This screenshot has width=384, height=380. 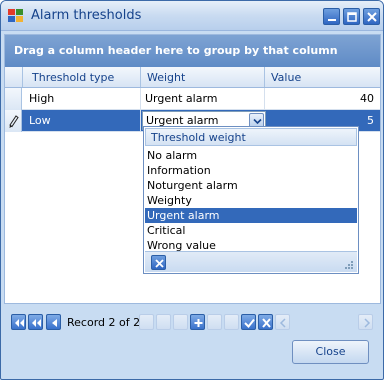 What do you see at coordinates (251, 215) in the screenshot?
I see `dropdown-option-urgent-alarm: Urgent alarm` at bounding box center [251, 215].